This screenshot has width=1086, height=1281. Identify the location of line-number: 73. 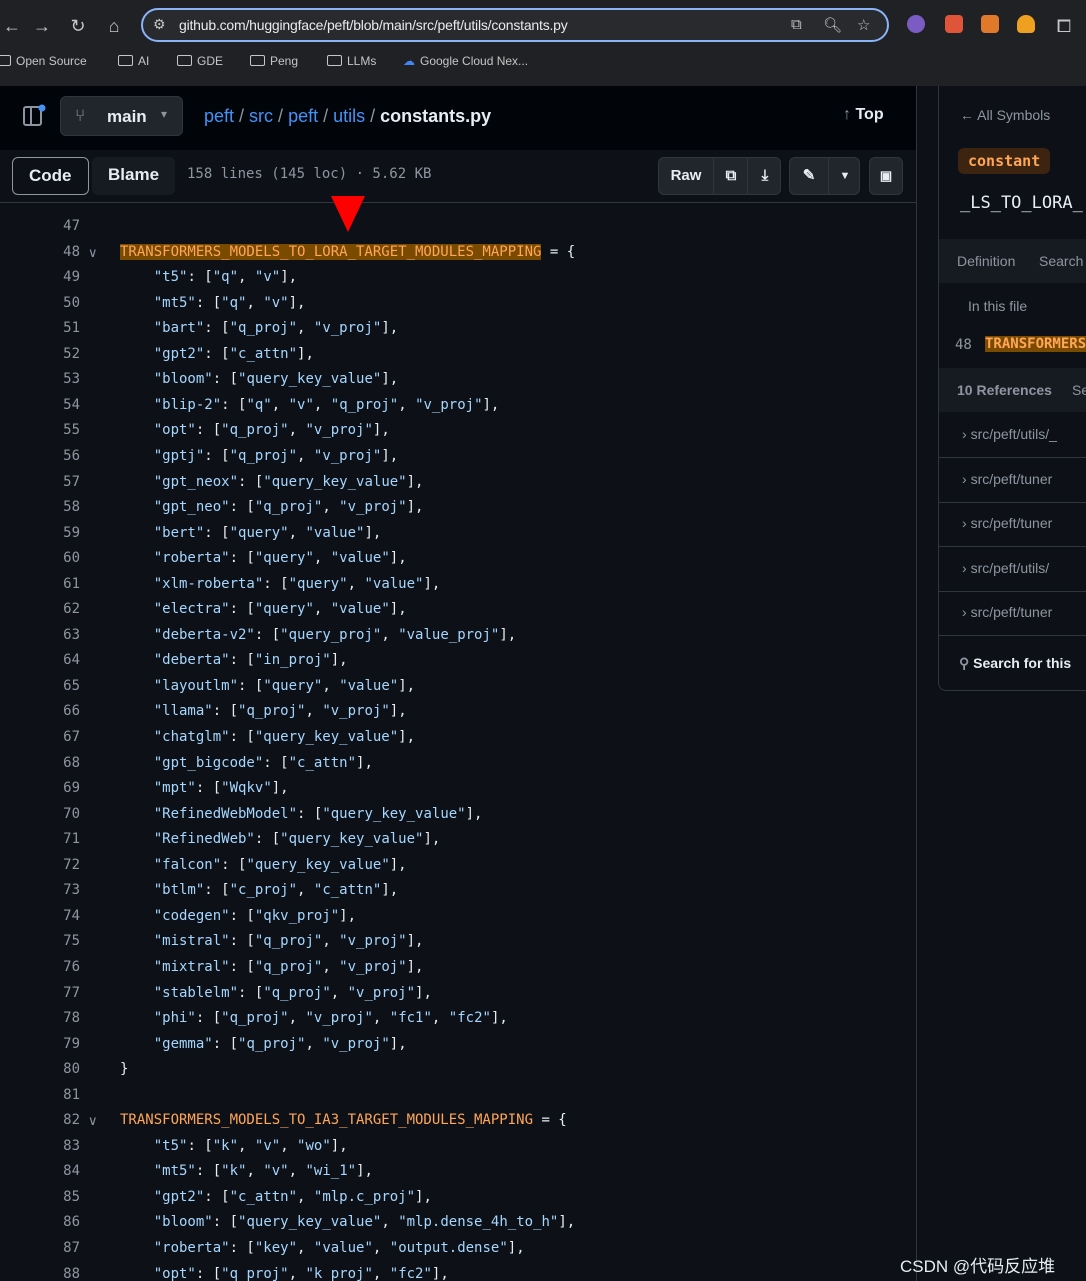
(40, 890).